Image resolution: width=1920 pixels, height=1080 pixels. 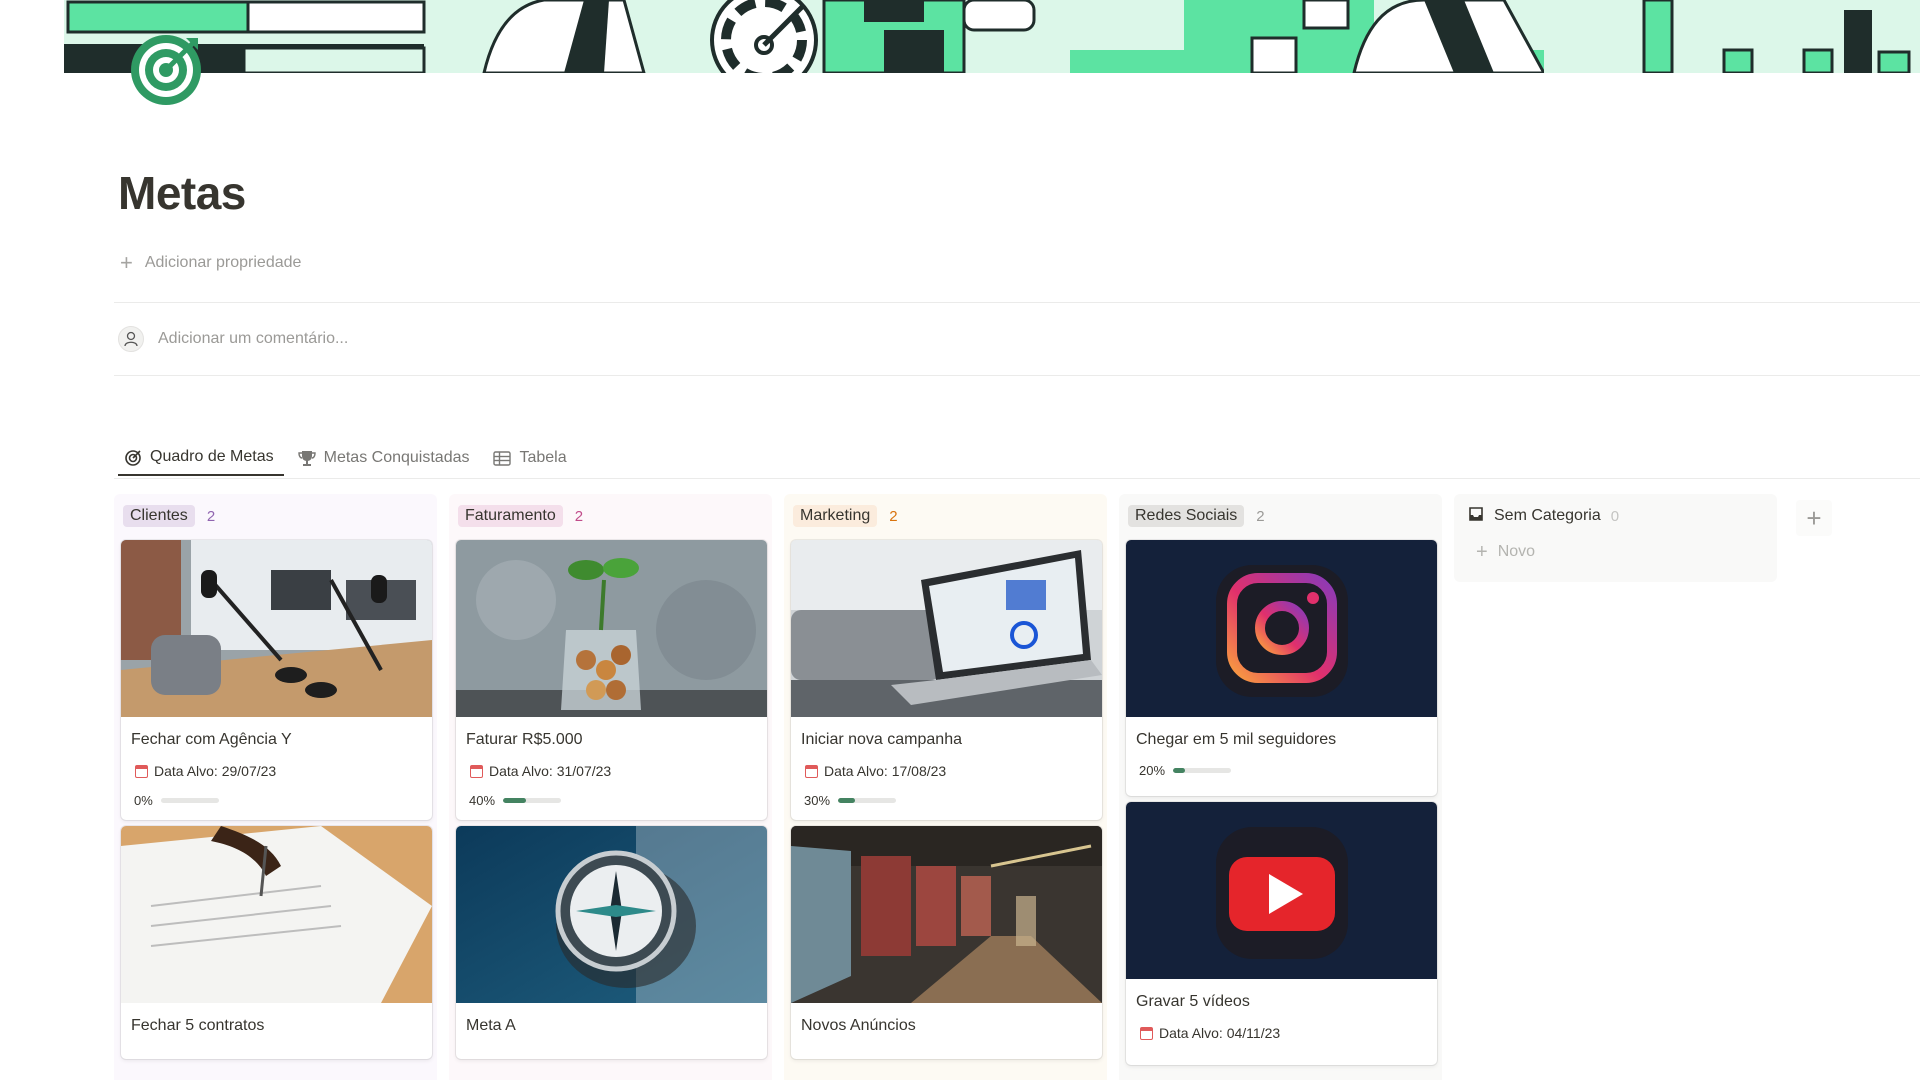 I want to click on table-icon, so click(x=502, y=458).